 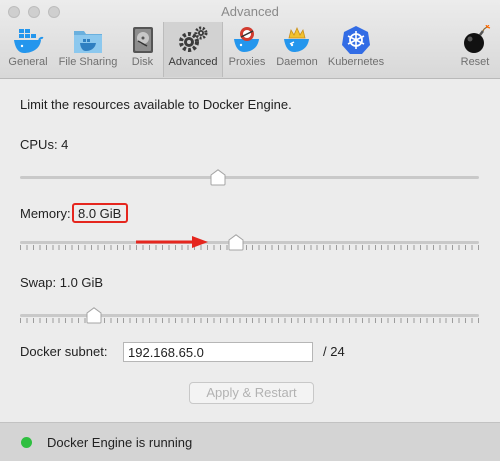 I want to click on tab-disk: Disk, so click(x=142, y=49).